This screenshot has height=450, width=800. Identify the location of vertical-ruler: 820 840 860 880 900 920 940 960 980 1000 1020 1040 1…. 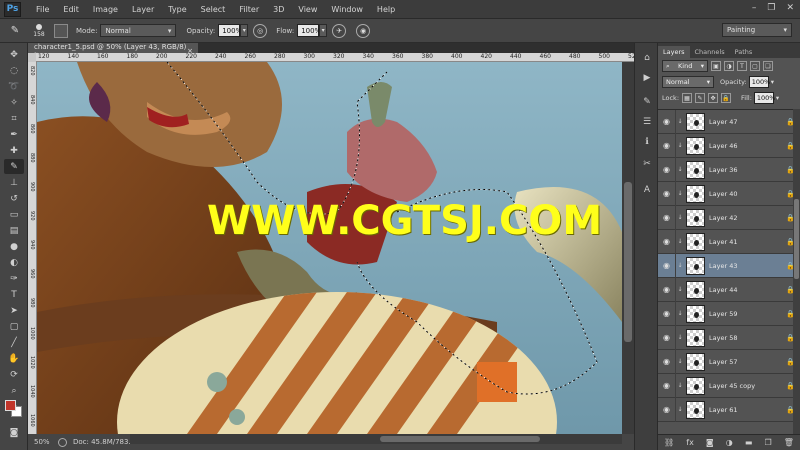
(32, 248).